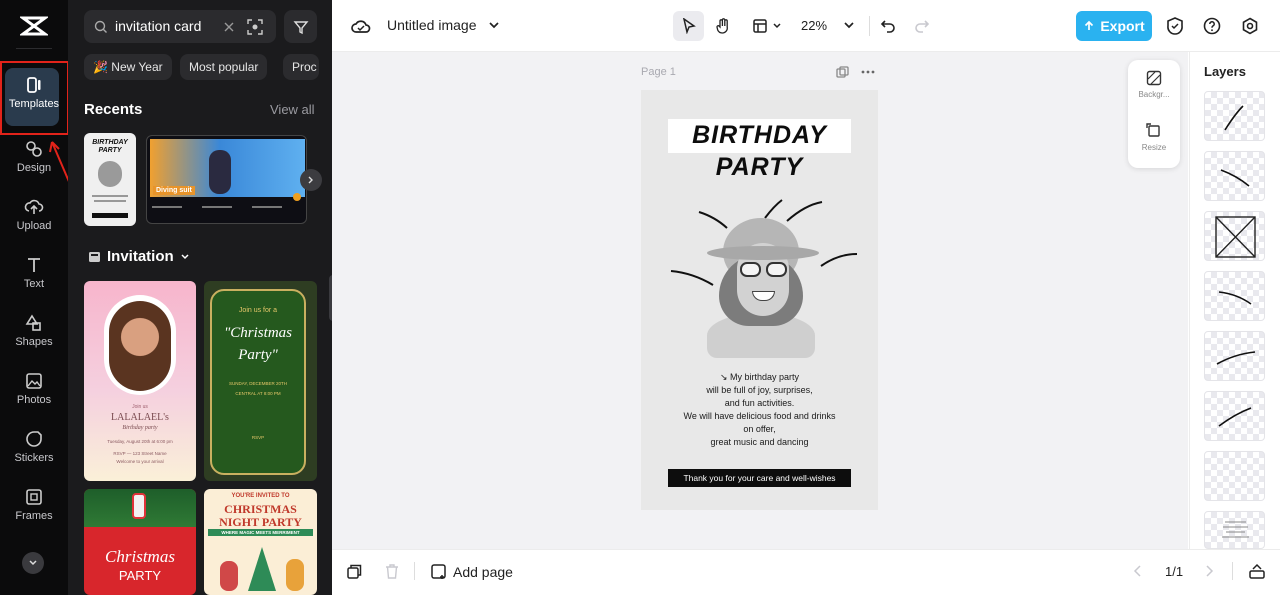 The height and width of the screenshot is (595, 1280). Describe the element at coordinates (1154, 78) in the screenshot. I see `background-icon` at that location.